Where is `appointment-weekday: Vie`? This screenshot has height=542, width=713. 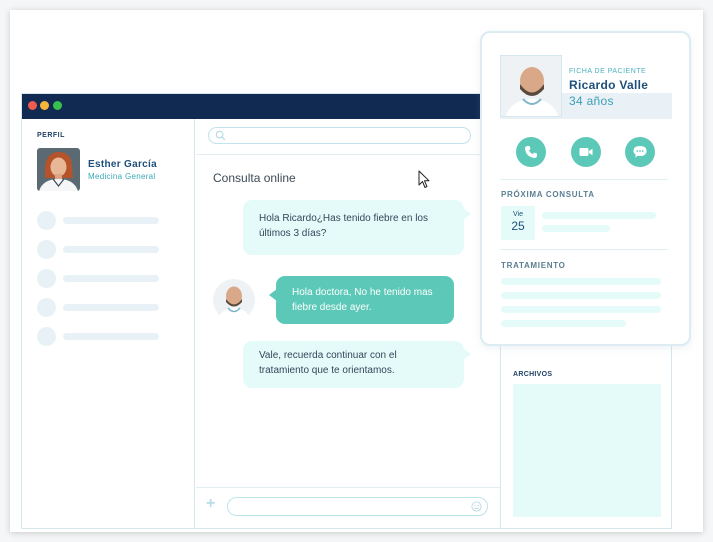 appointment-weekday: Vie is located at coordinates (518, 214).